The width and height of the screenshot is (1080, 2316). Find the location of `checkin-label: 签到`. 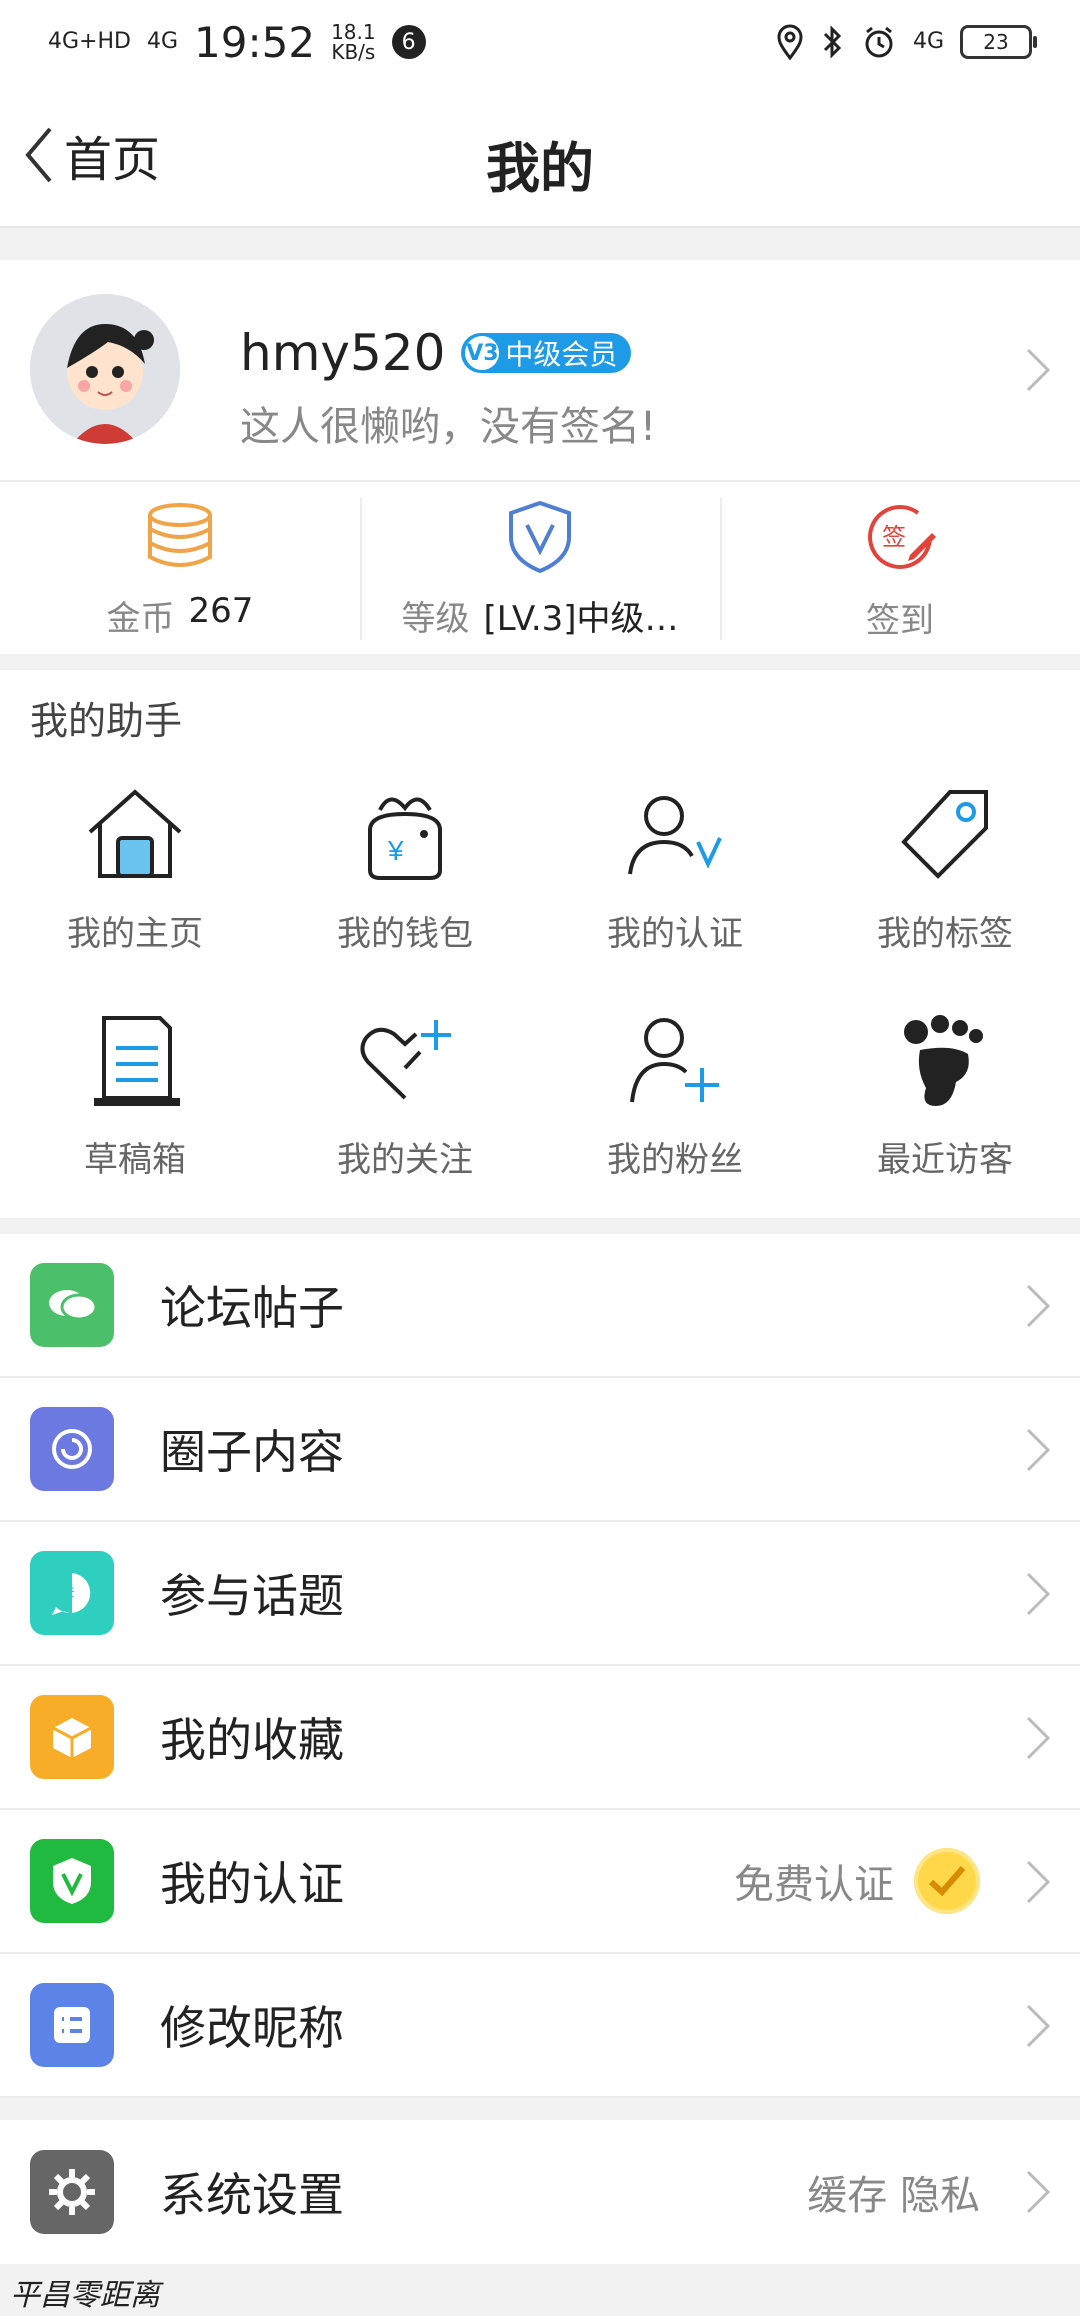

checkin-label: 签到 is located at coordinates (900, 620).